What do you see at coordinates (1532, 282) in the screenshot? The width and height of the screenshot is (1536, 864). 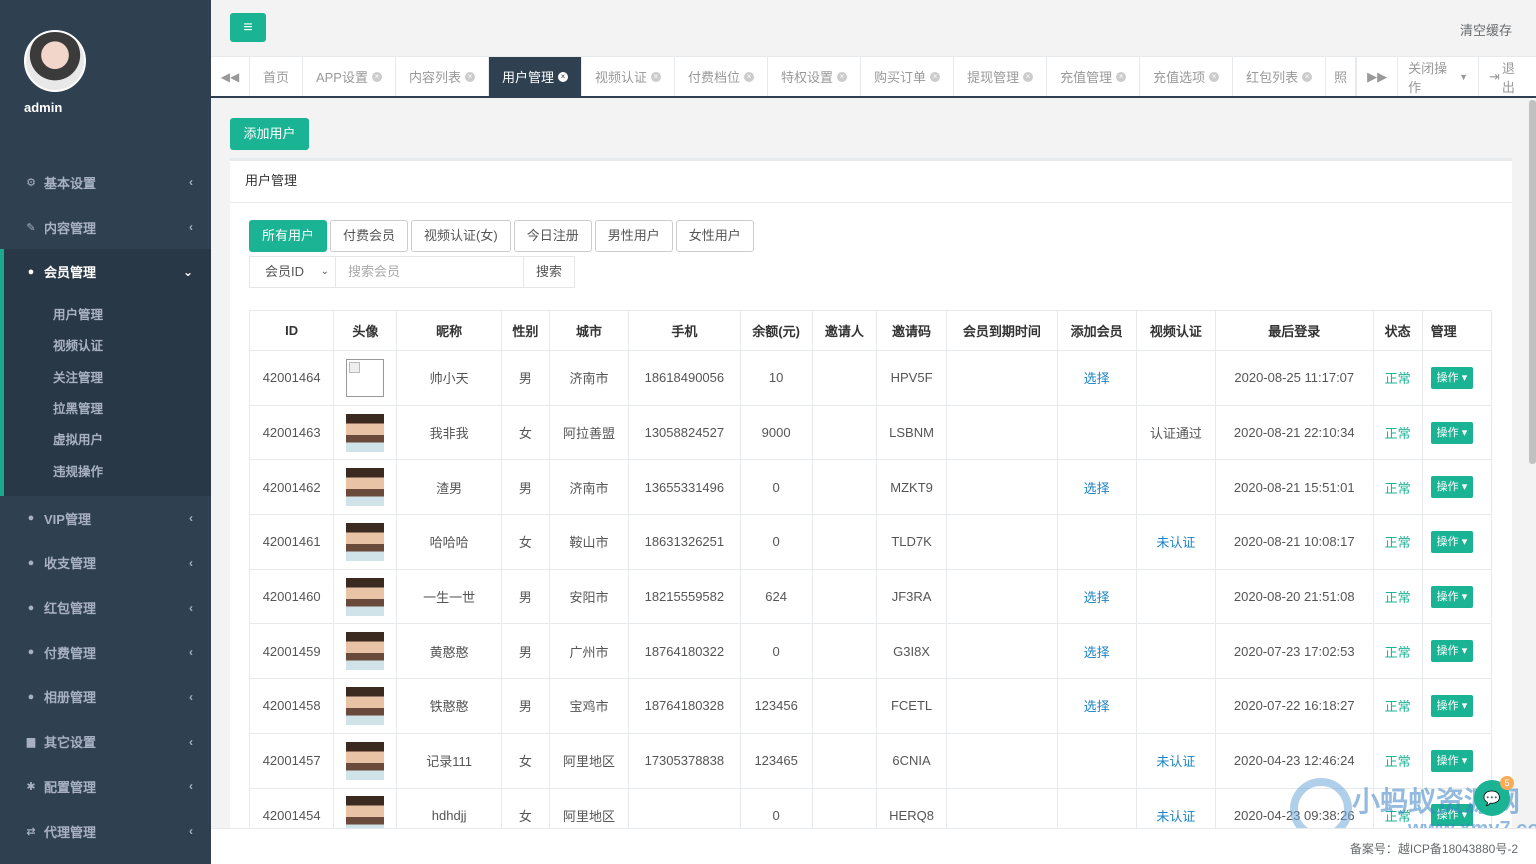 I see `scrollbar` at bounding box center [1532, 282].